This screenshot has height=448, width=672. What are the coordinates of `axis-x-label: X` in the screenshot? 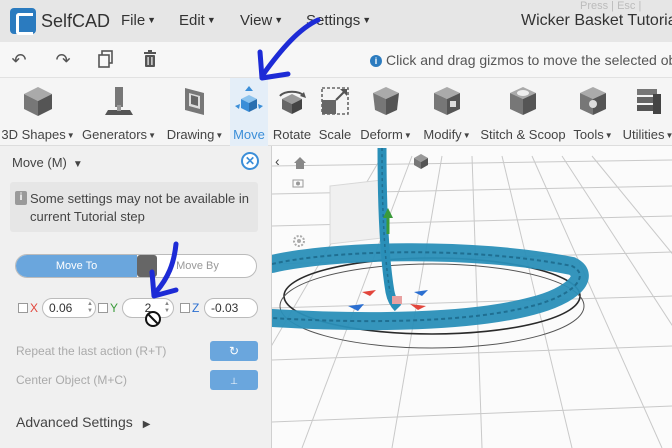 It's located at (34, 308).